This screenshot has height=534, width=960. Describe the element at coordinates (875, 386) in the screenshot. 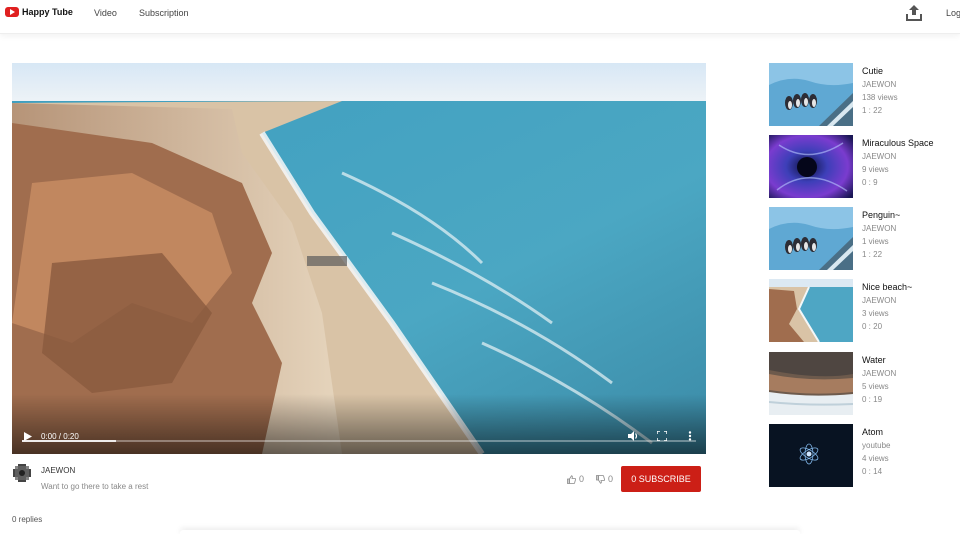

I see `view-count: 5 views` at that location.